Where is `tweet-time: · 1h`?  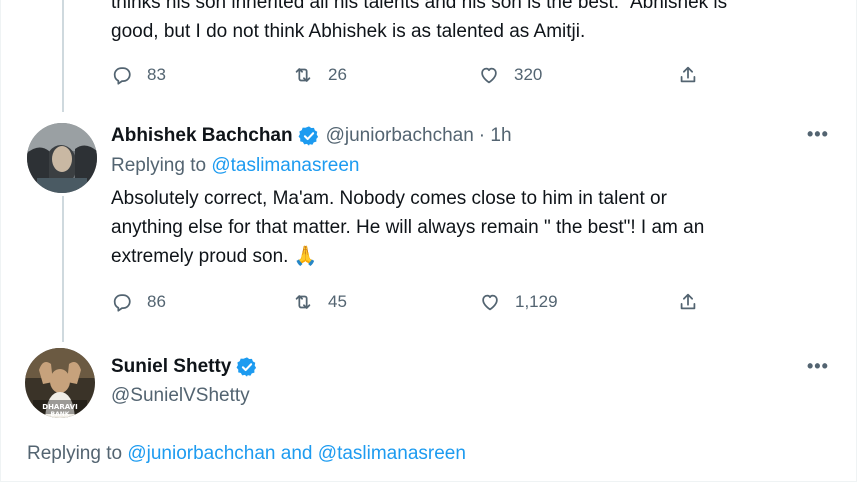 tweet-time: · 1h is located at coordinates (495, 136).